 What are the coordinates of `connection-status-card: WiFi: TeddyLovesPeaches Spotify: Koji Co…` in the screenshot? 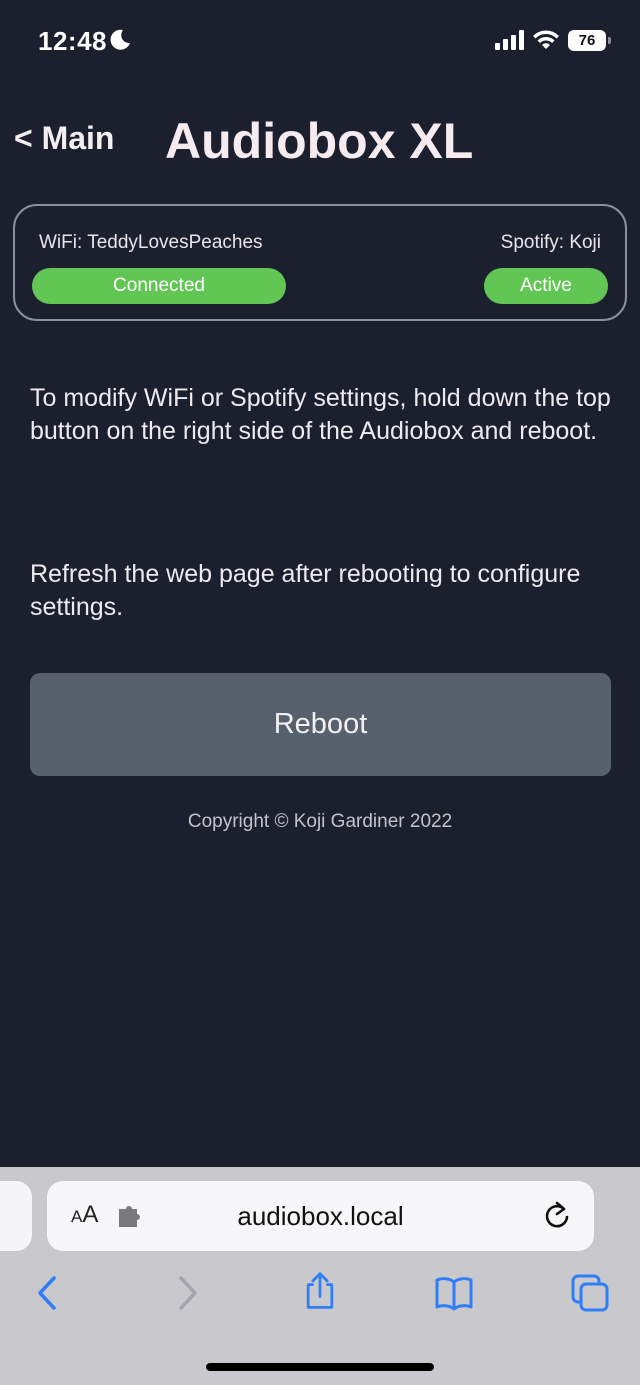 It's located at (320, 262).